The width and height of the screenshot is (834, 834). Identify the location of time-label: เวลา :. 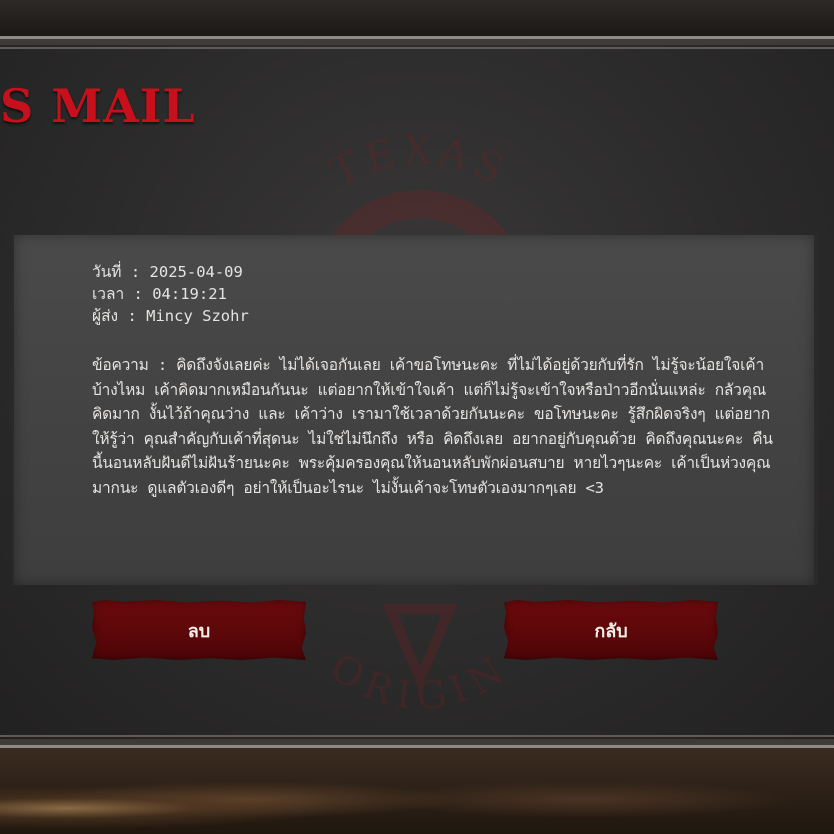
(117, 294).